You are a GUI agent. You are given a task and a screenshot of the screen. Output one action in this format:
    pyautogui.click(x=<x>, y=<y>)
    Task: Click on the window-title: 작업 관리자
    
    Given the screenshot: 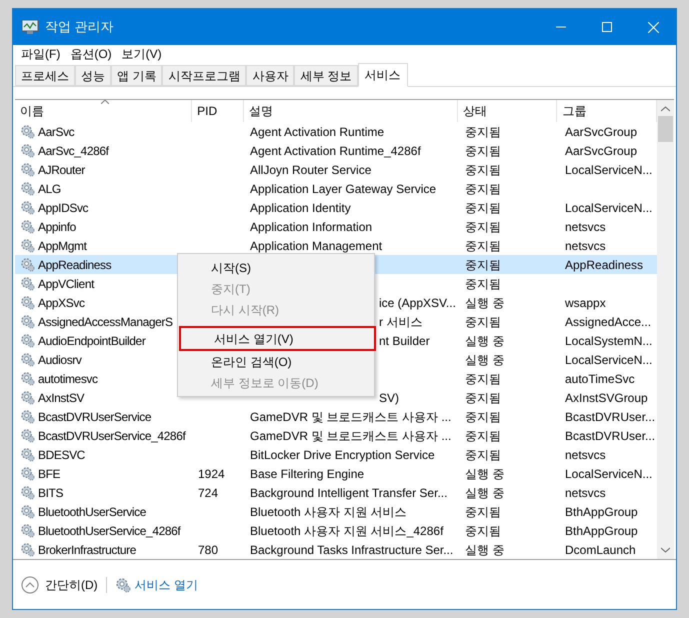 What is the action you would take?
    pyautogui.click(x=79, y=27)
    